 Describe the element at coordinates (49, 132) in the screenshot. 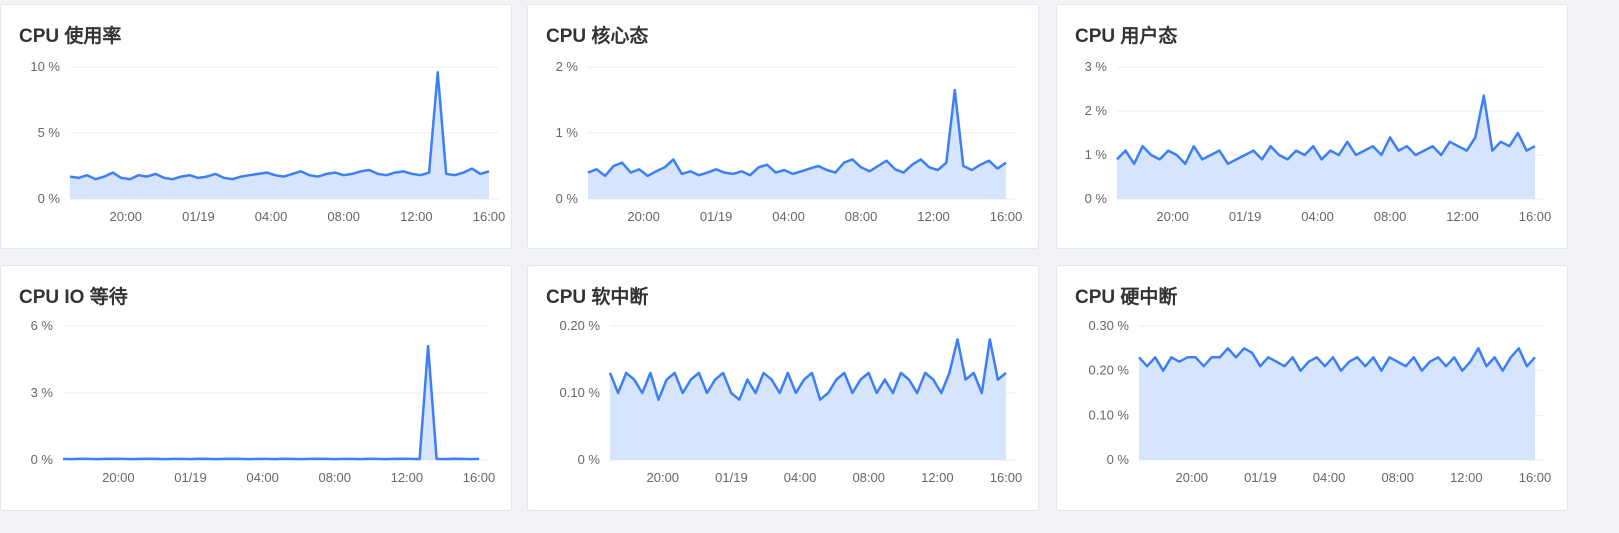

I see `y-tick-label: 5 %` at that location.